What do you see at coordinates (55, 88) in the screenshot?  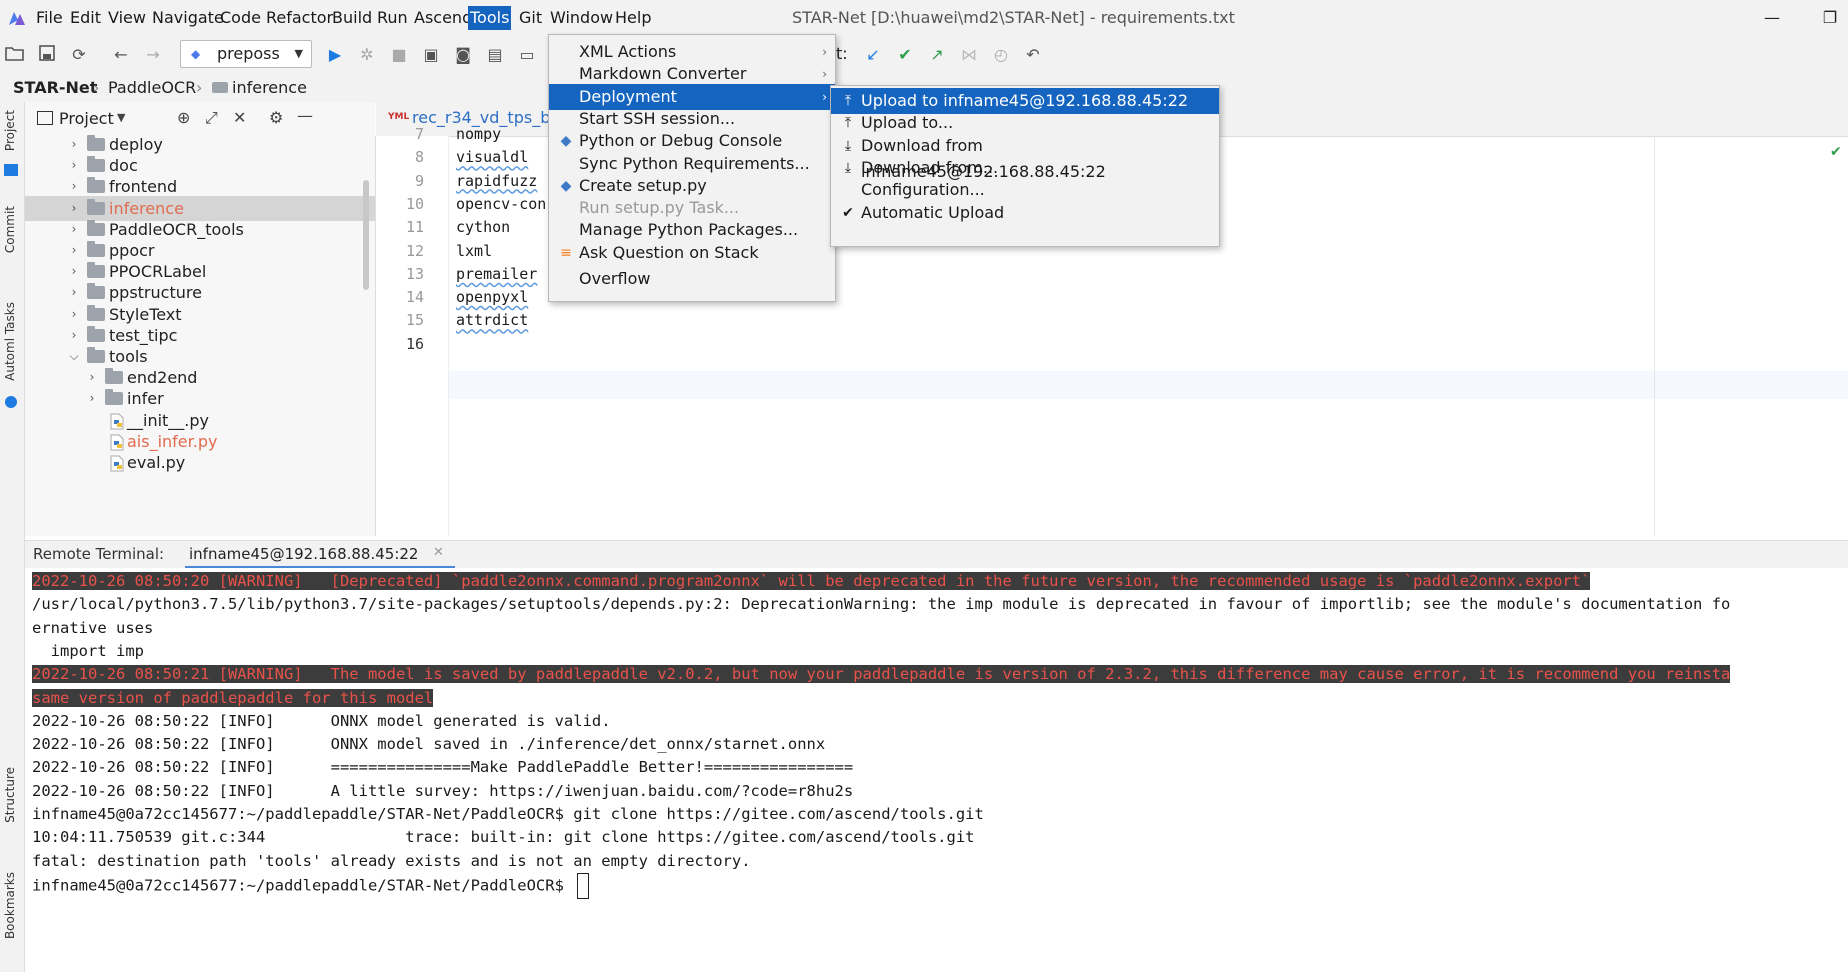 I see `breadcrumb-item-project: STAR-Net` at bounding box center [55, 88].